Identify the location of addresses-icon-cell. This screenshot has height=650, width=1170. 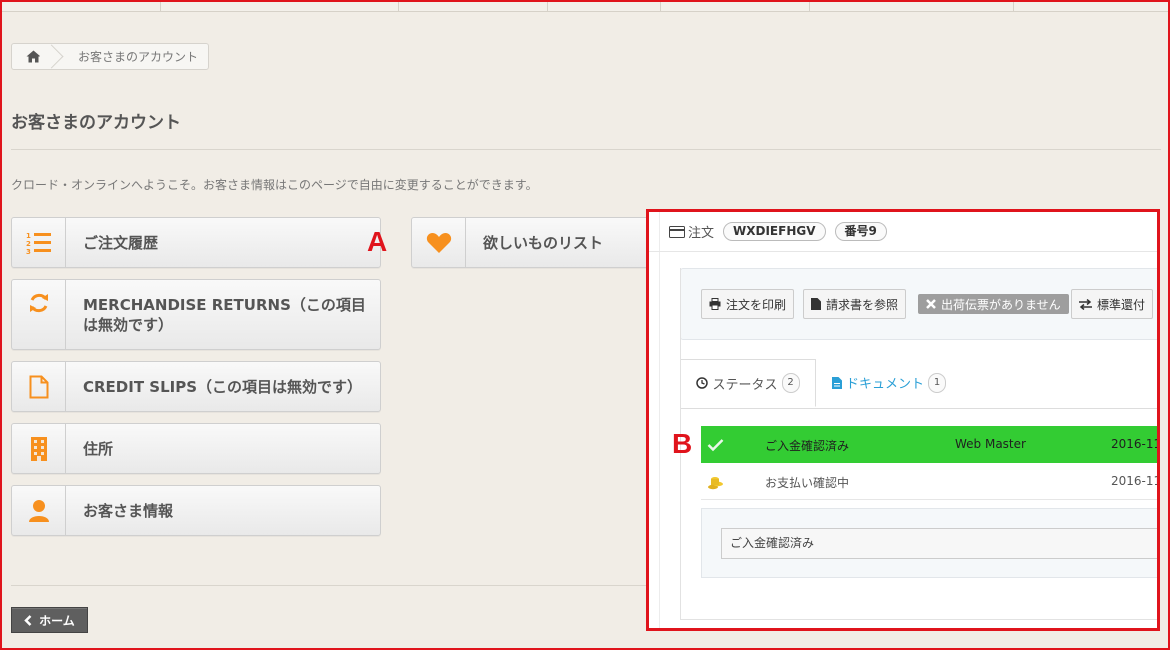
(39, 448).